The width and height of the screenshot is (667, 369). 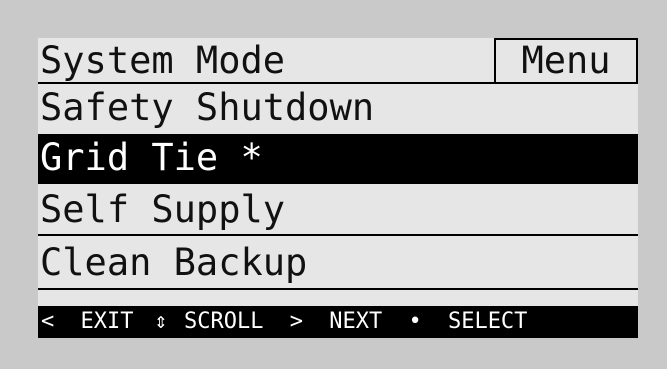 I want to click on next-arrow-icon: >, so click(x=296, y=321).